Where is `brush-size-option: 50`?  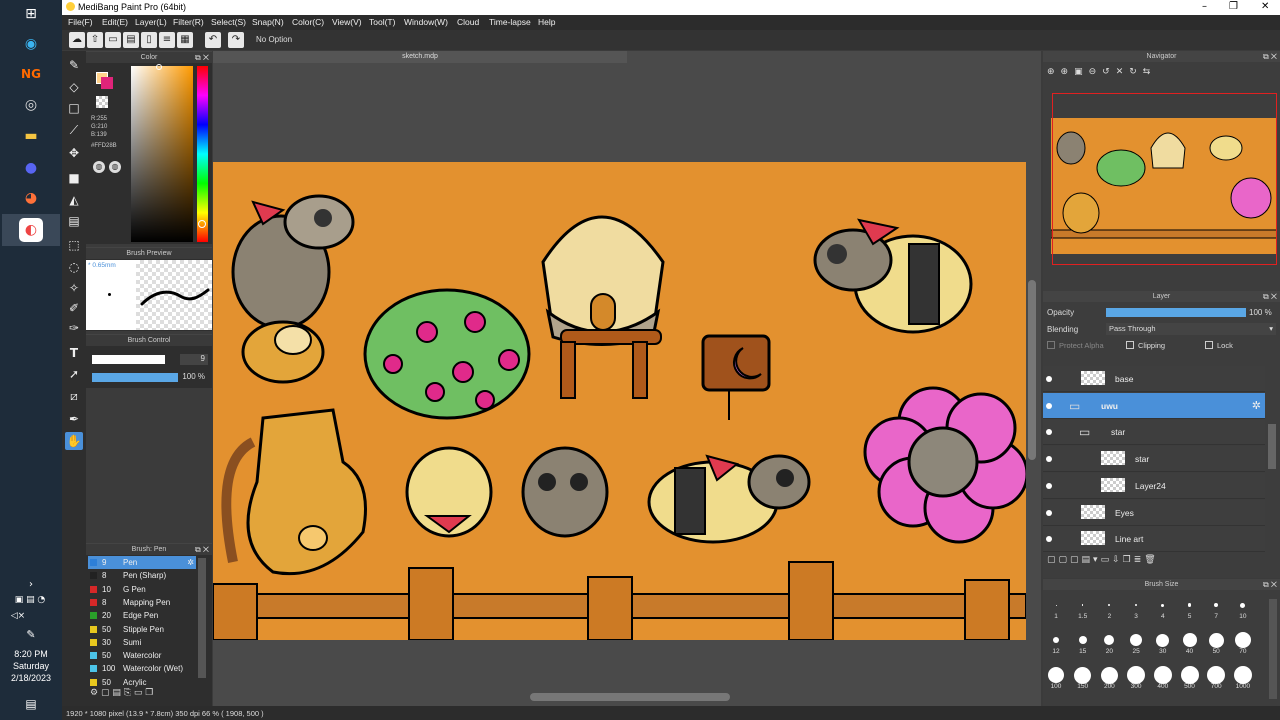
brush-size-option: 50 is located at coordinates (1216, 642).